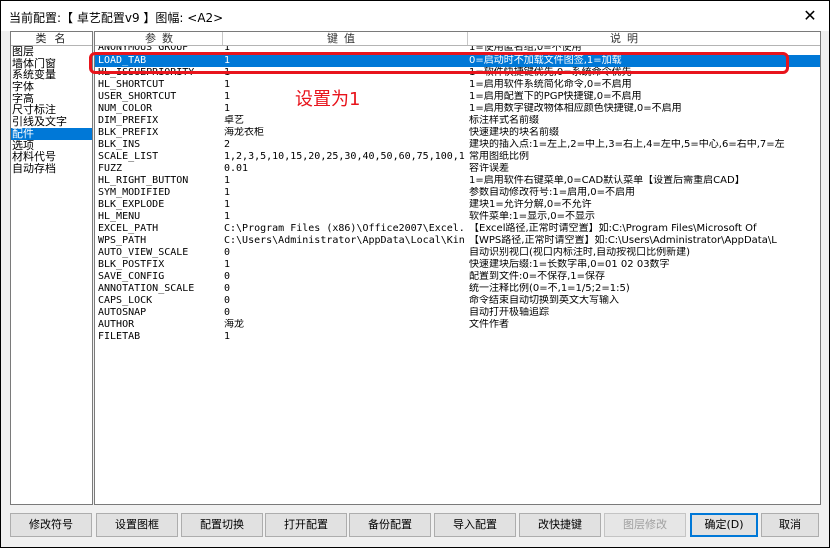 The width and height of the screenshot is (830, 548). Describe the element at coordinates (607, 180) in the screenshot. I see `row-description: 1=启用软件右键菜单,0=CAD默认菜单【设置后需重启CAD】` at that location.